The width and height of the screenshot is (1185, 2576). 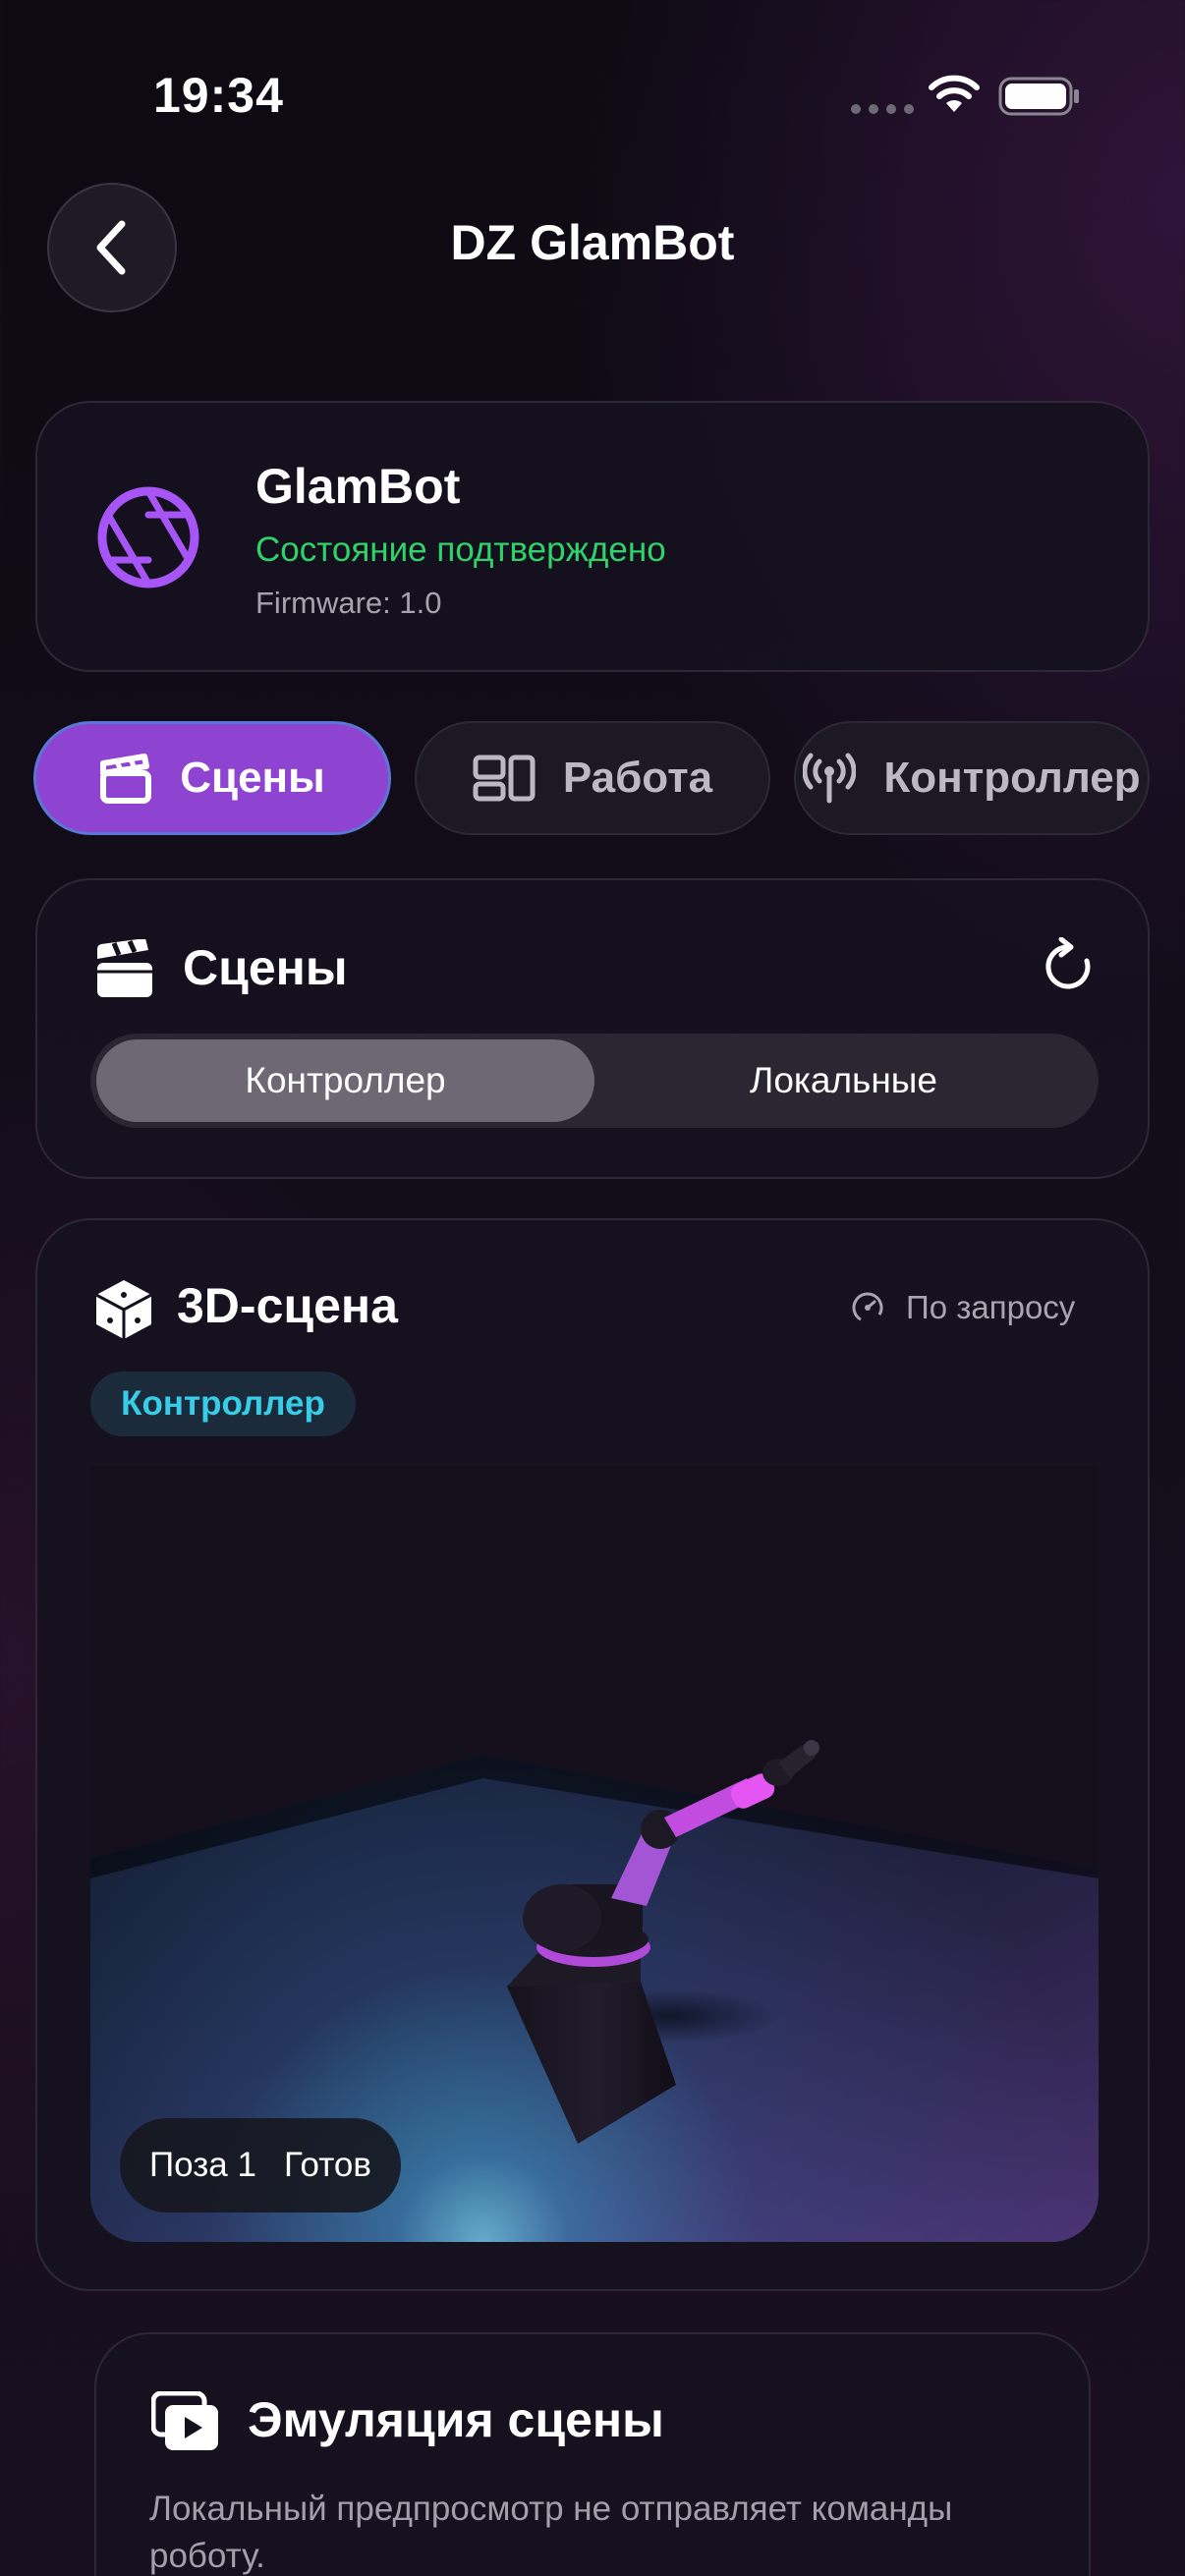 I want to click on play-stack-icon, so click(x=184, y=2420).